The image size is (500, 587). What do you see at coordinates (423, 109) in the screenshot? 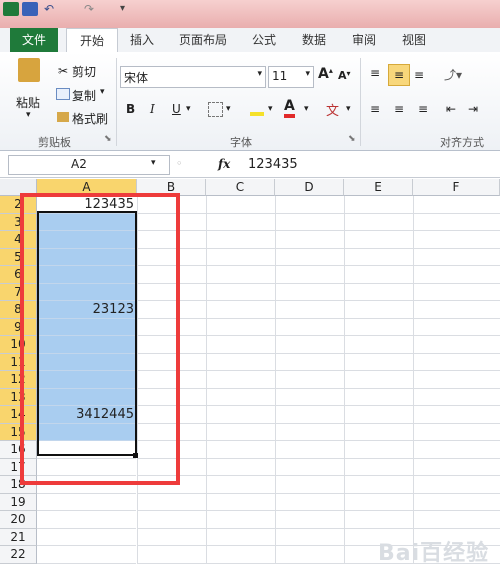
I see `align-right-icon: ≡` at bounding box center [423, 109].